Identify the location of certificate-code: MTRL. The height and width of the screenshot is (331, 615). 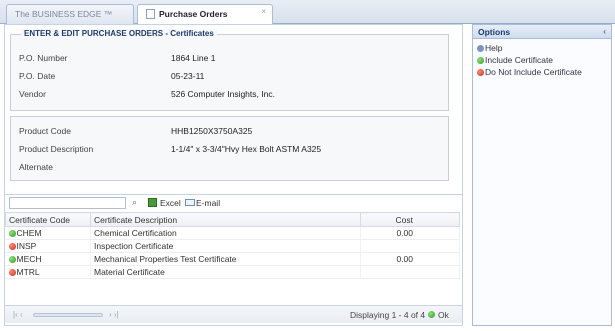
(28, 272).